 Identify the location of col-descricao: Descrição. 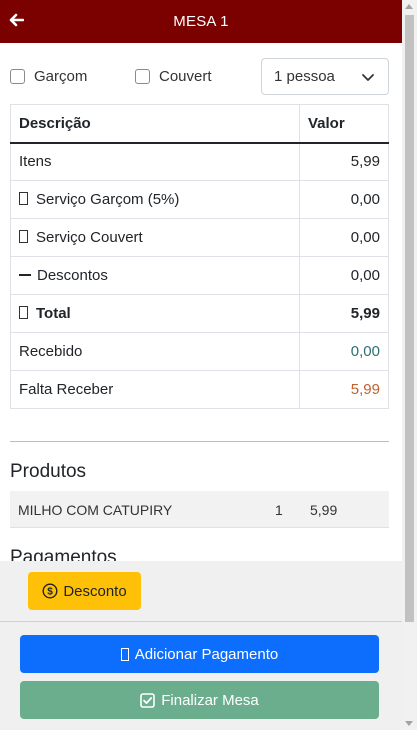
(155, 124).